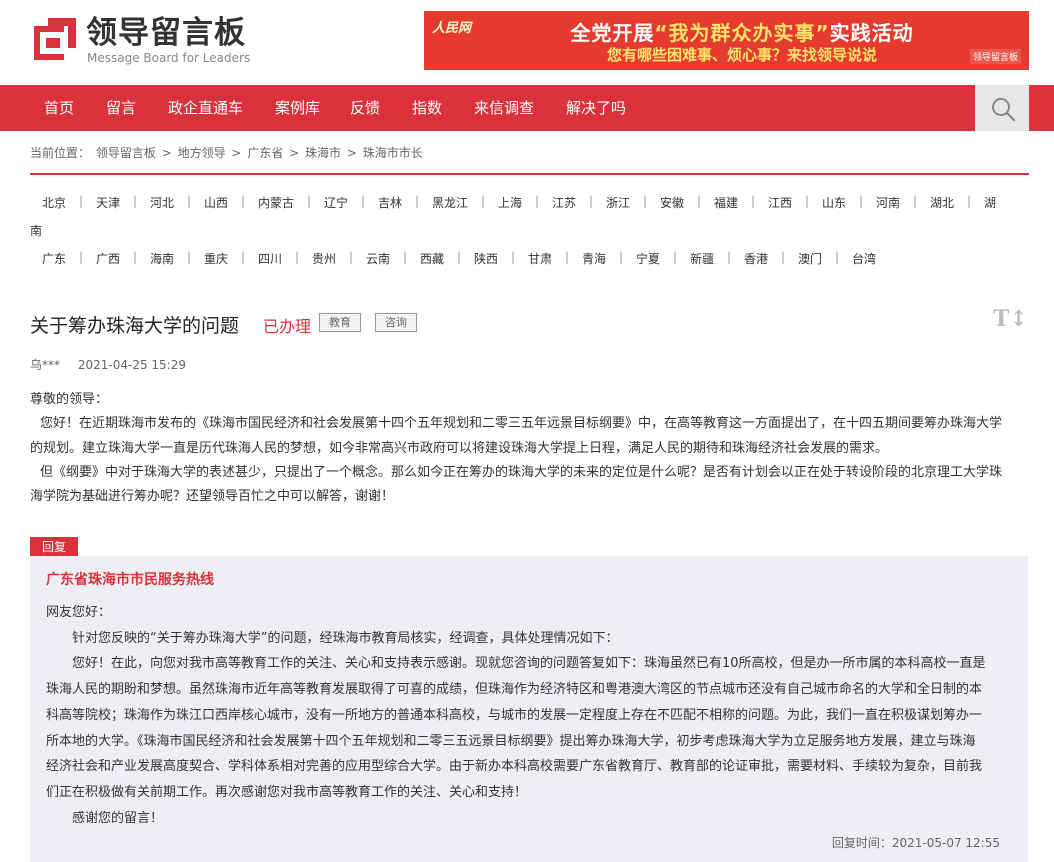 The height and width of the screenshot is (862, 1054). Describe the element at coordinates (265, 153) in the screenshot. I see `breadcrumb-item: 广东省` at that location.